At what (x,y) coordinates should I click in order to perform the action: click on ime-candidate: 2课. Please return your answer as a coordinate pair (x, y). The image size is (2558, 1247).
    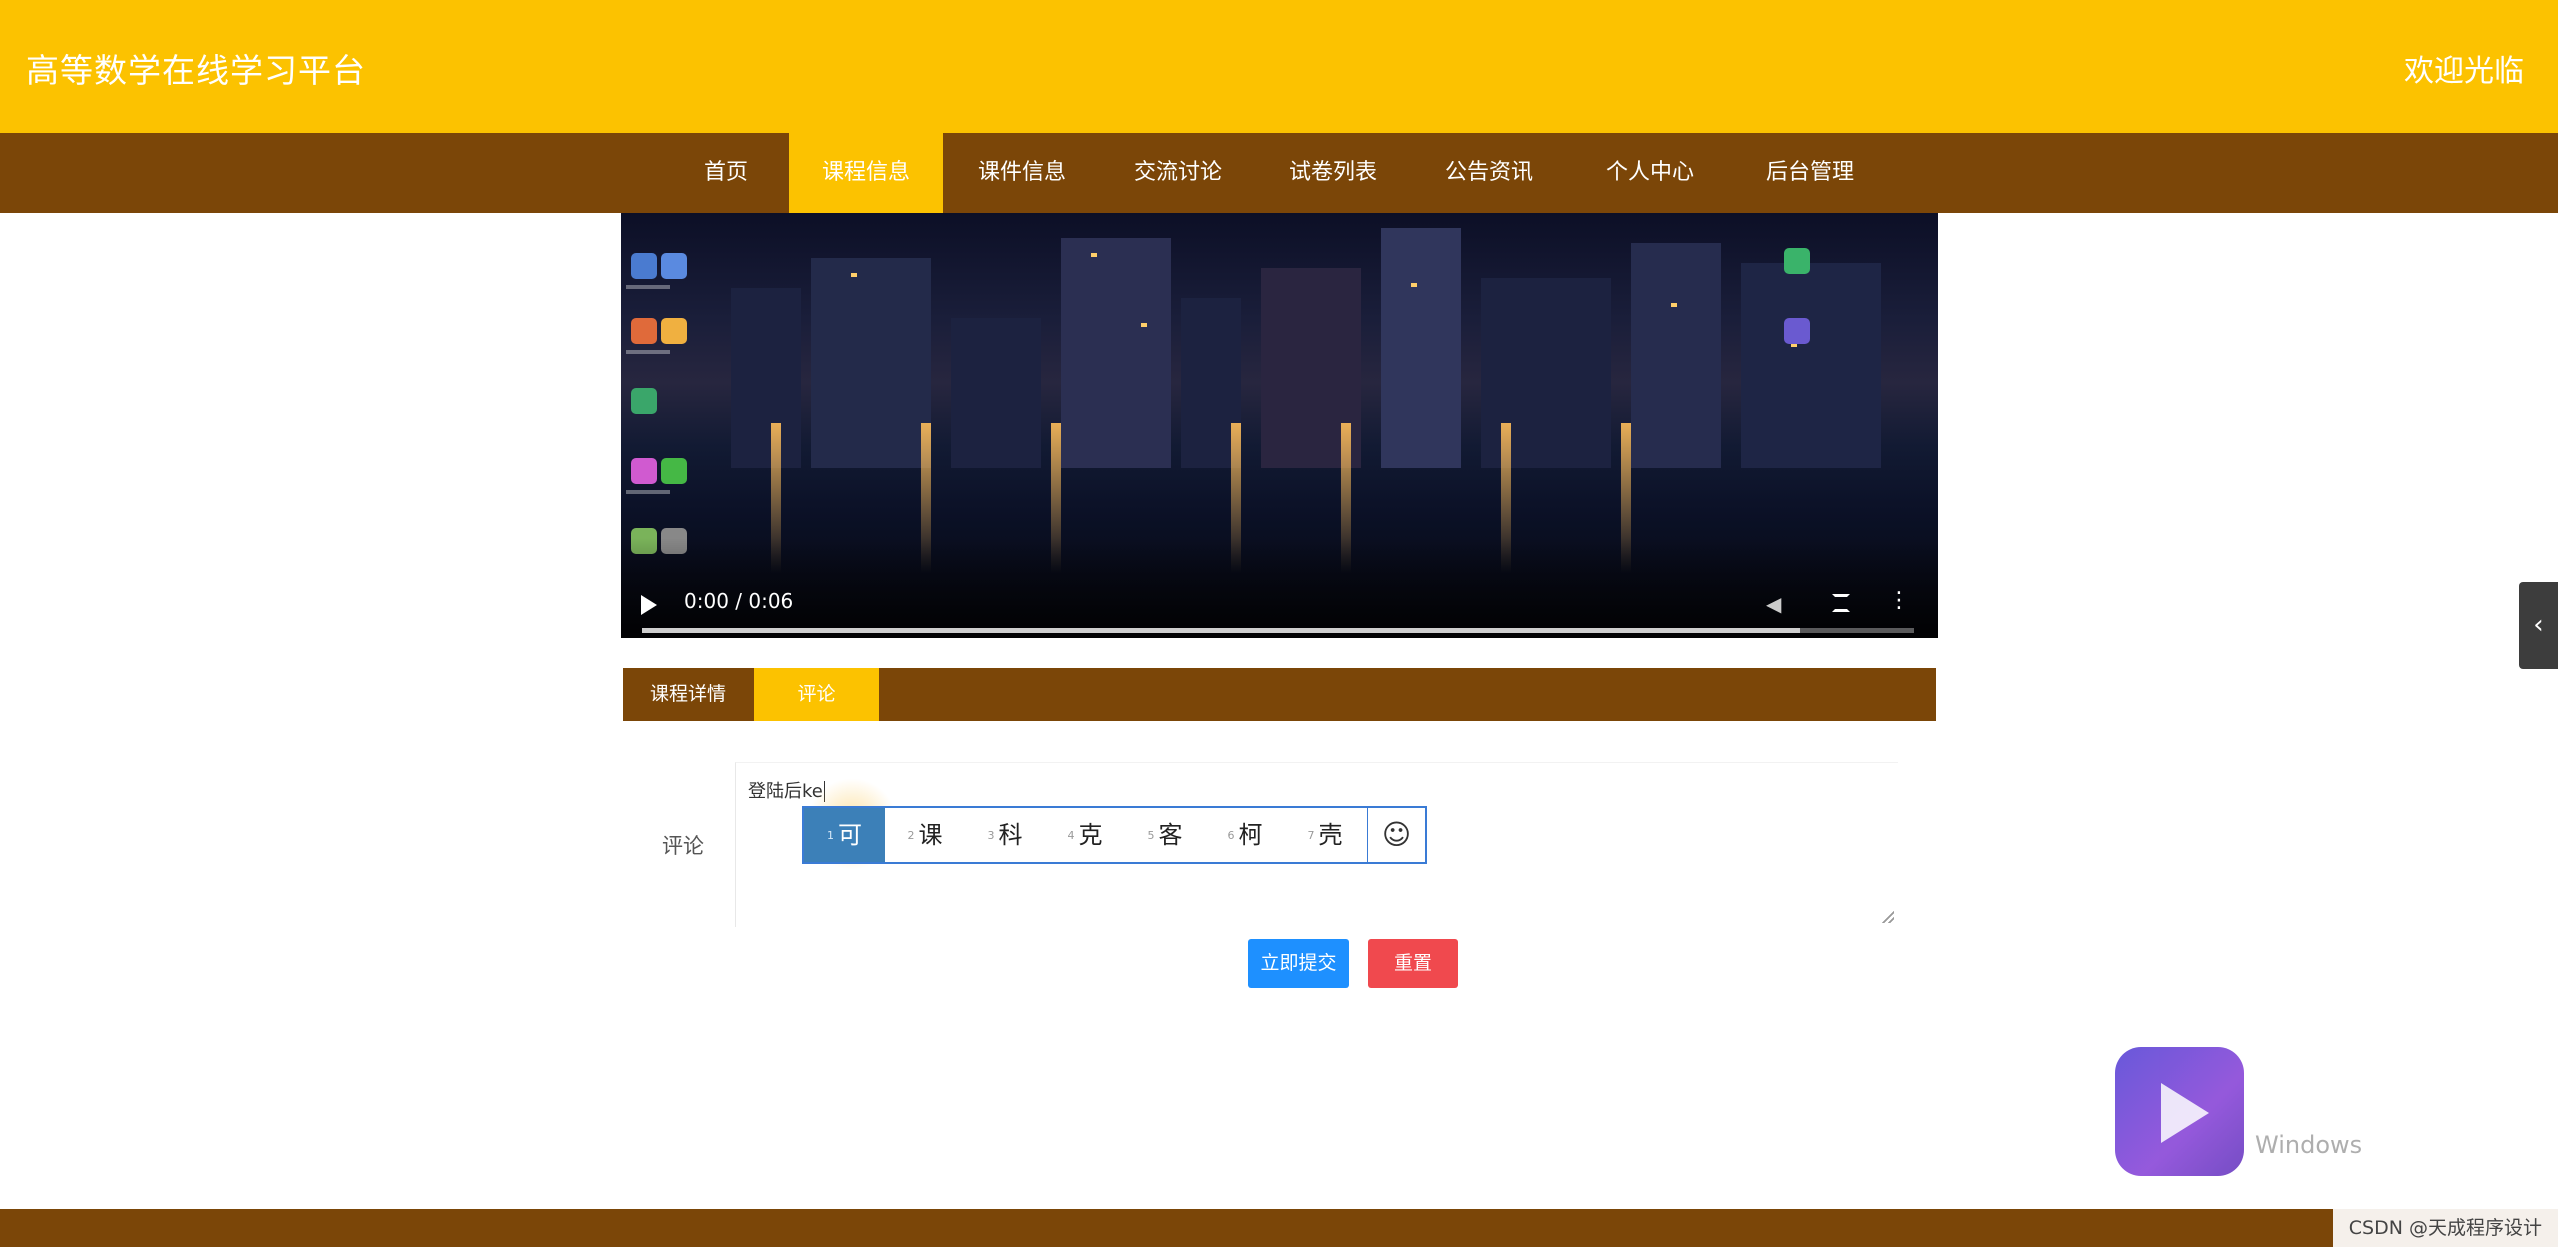
    Looking at the image, I should click on (925, 835).